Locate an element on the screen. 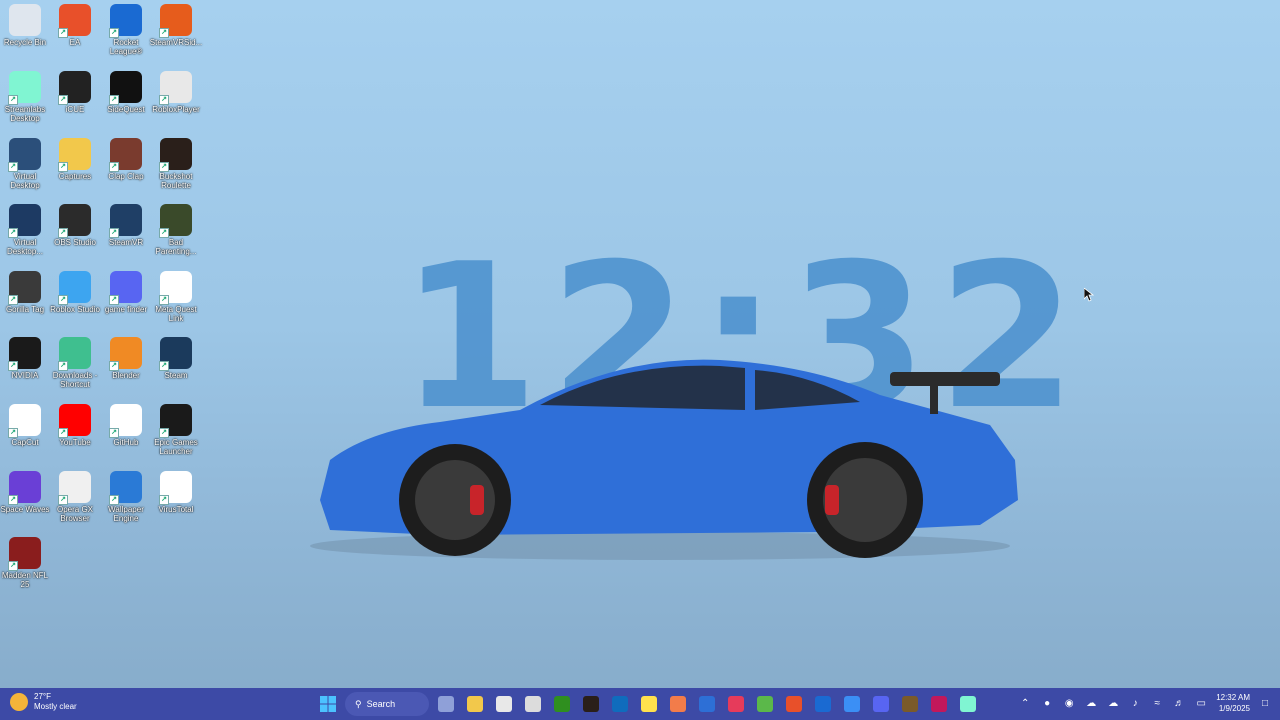 This screenshot has width=1280, height=720. desktop-icon: ↗ Space Waves is located at coordinates (25, 504).